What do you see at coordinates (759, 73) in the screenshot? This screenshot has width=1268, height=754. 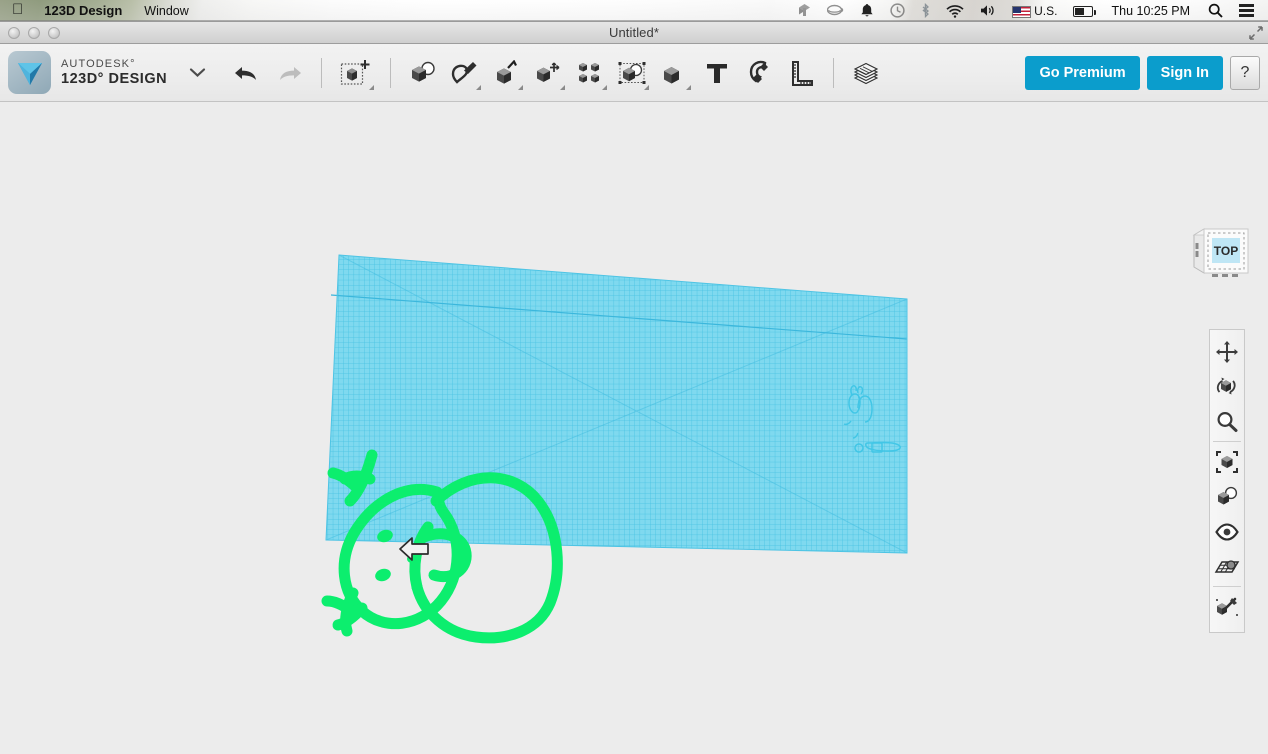 I see `magnet-snap-button` at bounding box center [759, 73].